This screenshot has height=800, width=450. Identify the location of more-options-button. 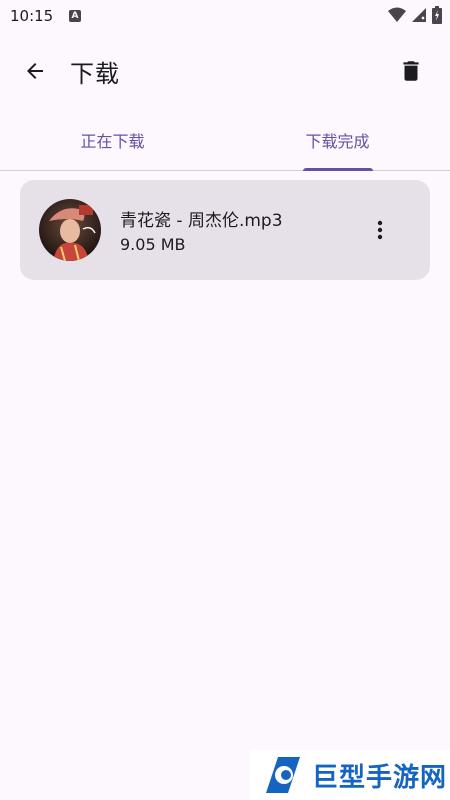
(380, 230).